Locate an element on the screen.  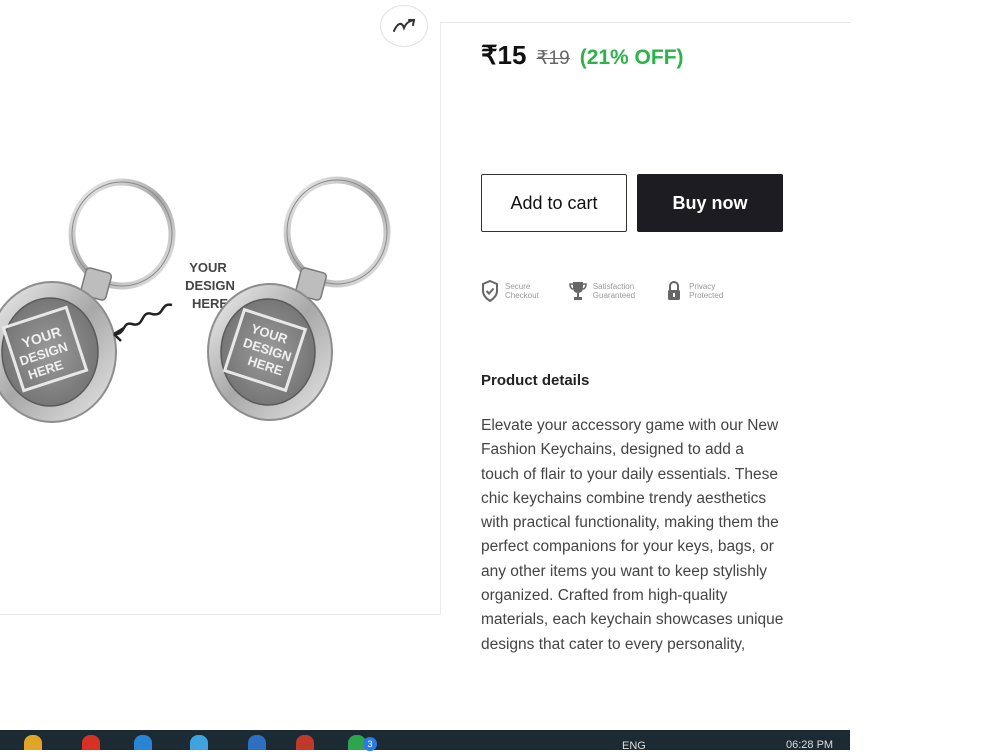
taskbar is located at coordinates (425, 740).